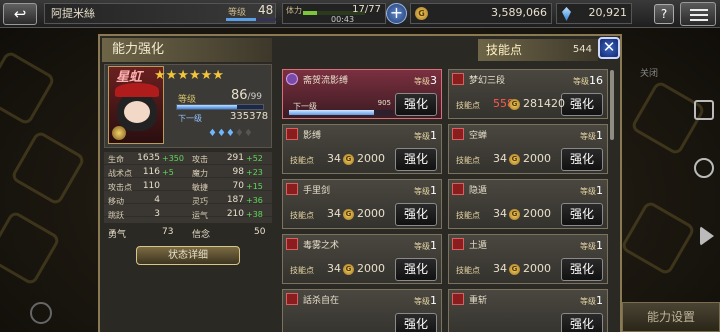 The image size is (720, 332). What do you see at coordinates (146, 201) in the screenshot?
I see `stat-row: 移动 4` at bounding box center [146, 201].